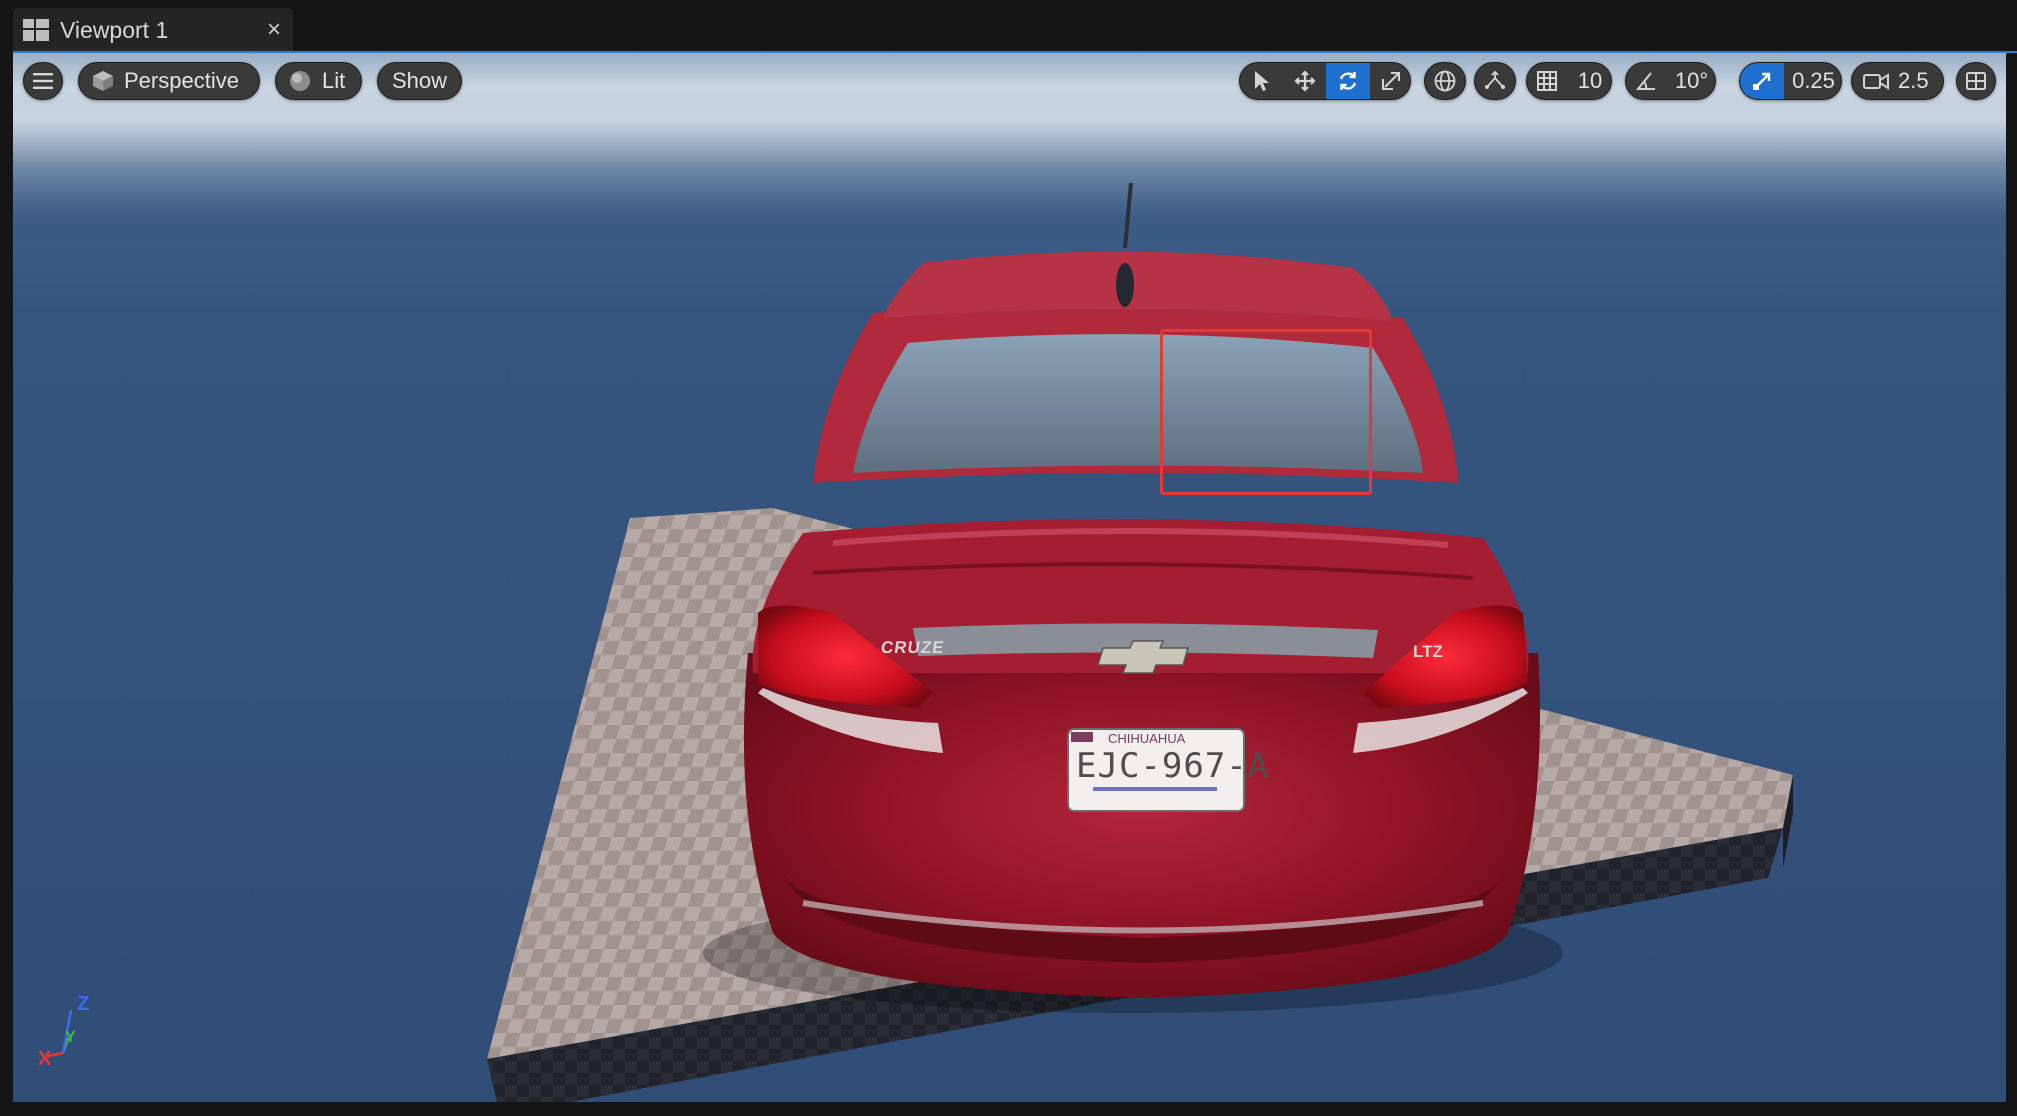 The height and width of the screenshot is (1116, 2017). Describe the element at coordinates (1008, 26) in the screenshot. I see `tab-bar: Viewport 1 ×` at that location.